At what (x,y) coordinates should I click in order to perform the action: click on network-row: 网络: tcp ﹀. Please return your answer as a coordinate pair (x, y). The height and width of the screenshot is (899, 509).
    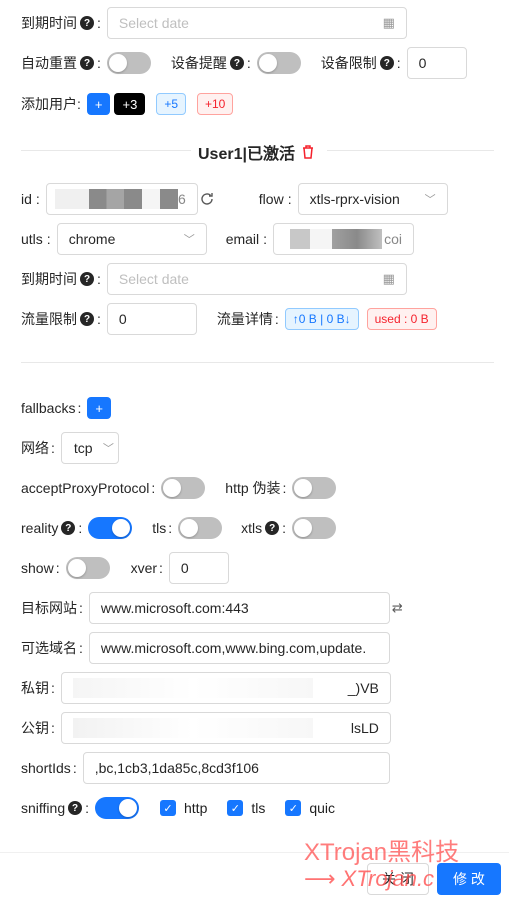
    Looking at the image, I should click on (70, 448).